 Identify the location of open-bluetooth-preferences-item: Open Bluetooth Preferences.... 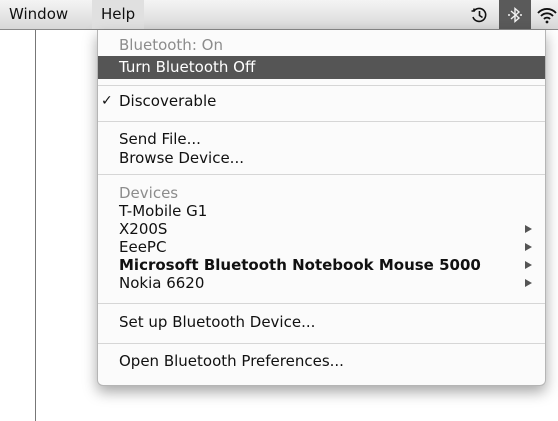
(321, 361).